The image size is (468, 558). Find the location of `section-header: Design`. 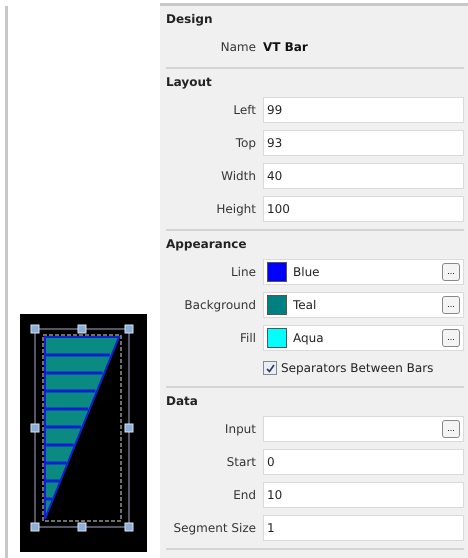

section-header: Design is located at coordinates (190, 19).